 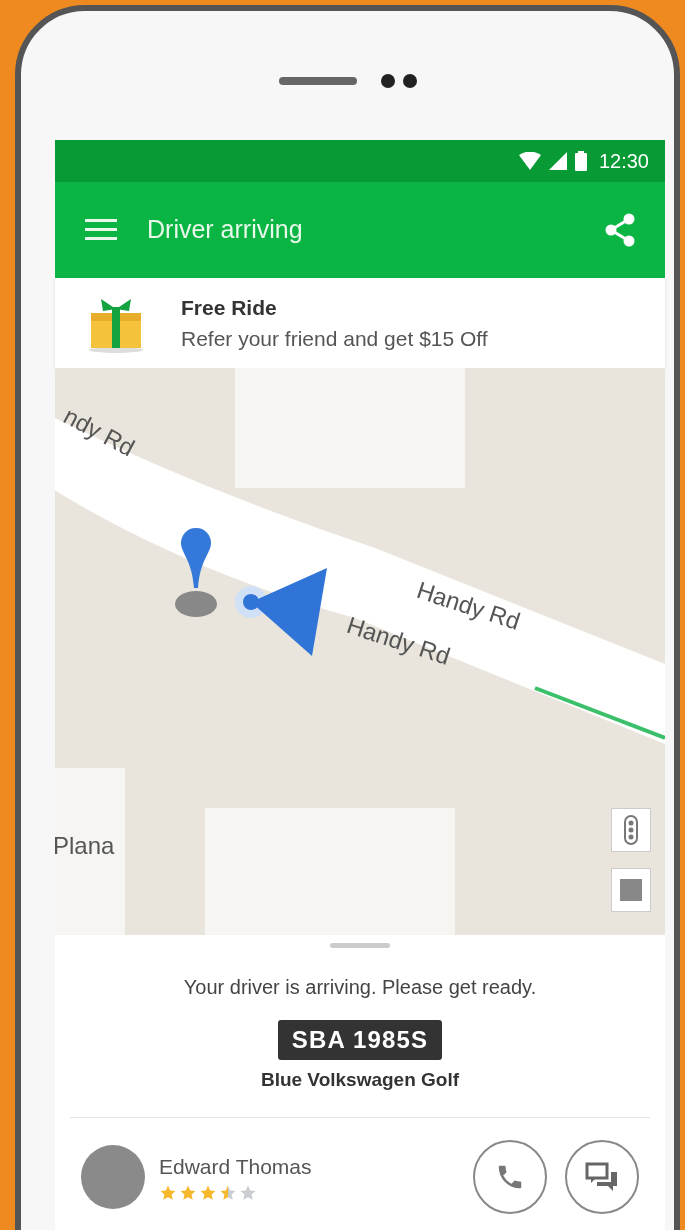 I want to click on map-label: ndy Rd, so click(x=99, y=432).